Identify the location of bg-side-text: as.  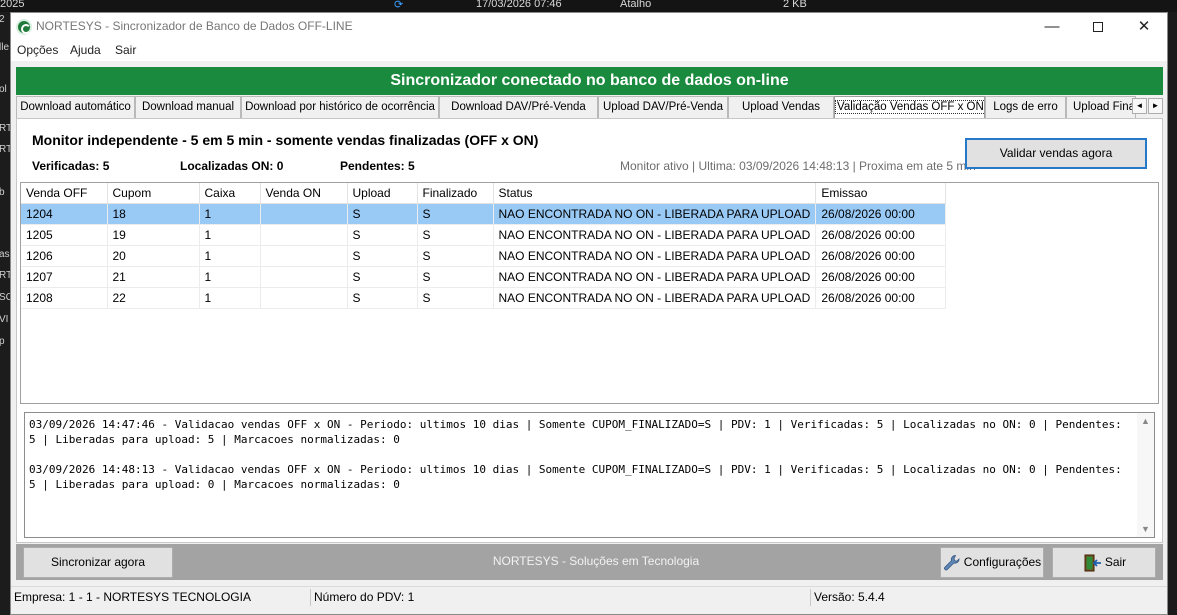
(5, 254).